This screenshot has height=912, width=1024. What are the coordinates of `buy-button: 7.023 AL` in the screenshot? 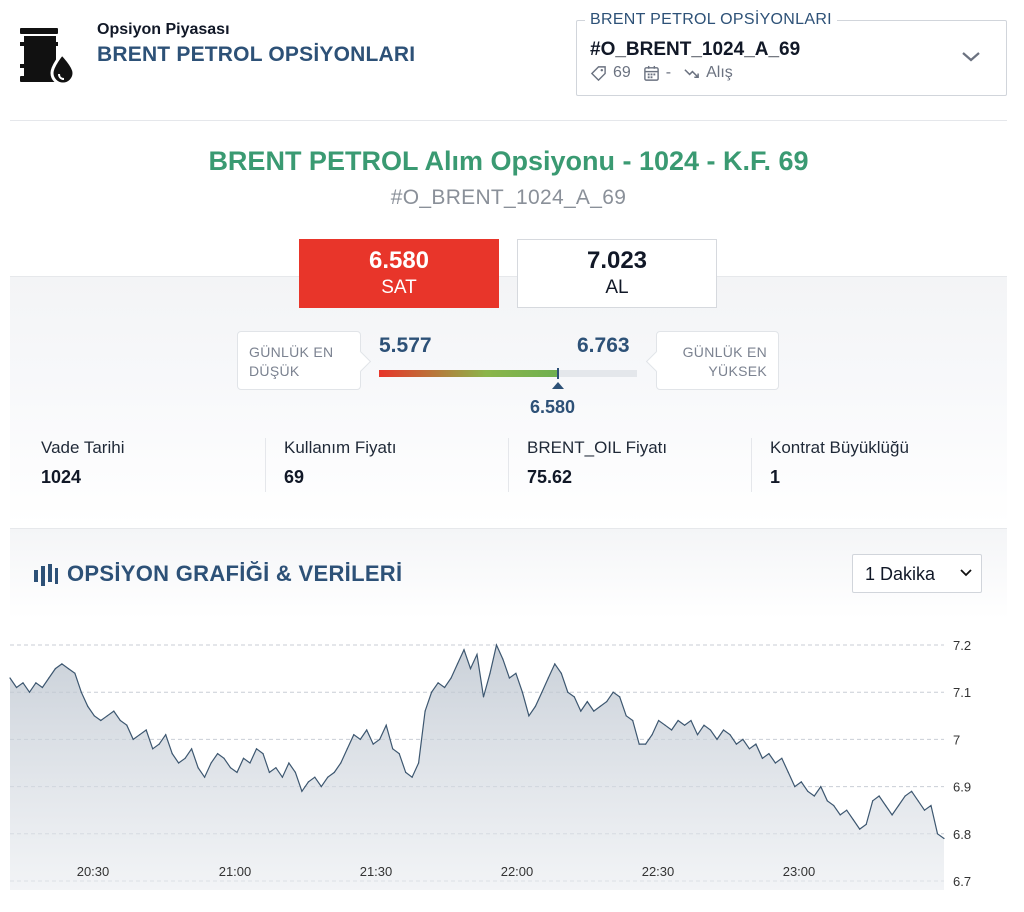 It's located at (617, 273).